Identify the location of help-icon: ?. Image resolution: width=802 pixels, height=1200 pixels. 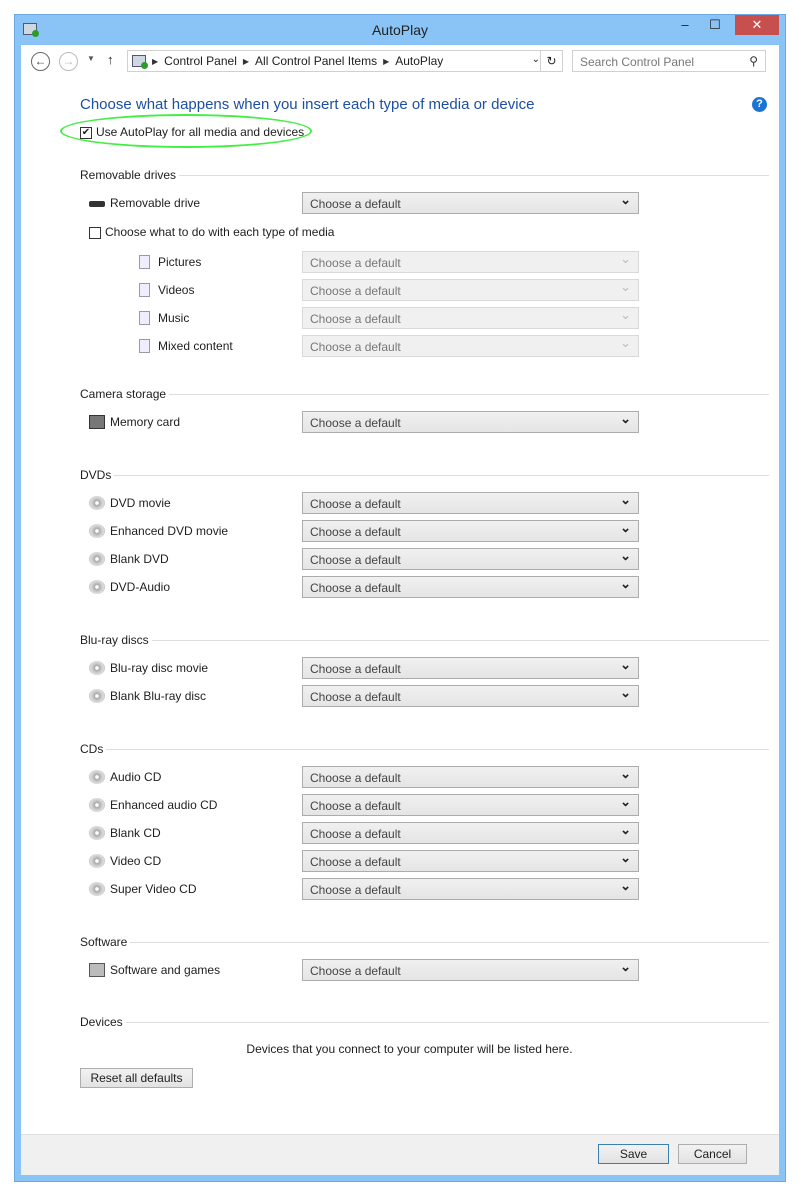
(759, 104).